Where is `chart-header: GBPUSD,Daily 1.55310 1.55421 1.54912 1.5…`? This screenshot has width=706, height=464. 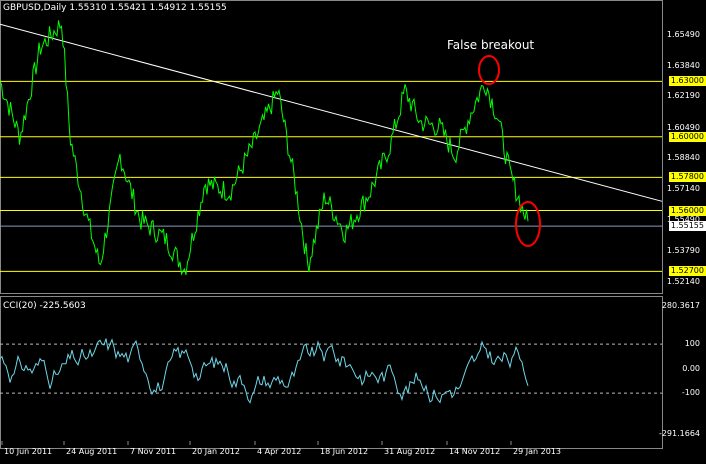 chart-header: GBPUSD,Daily 1.55310 1.55421 1.54912 1.5… is located at coordinates (115, 8).